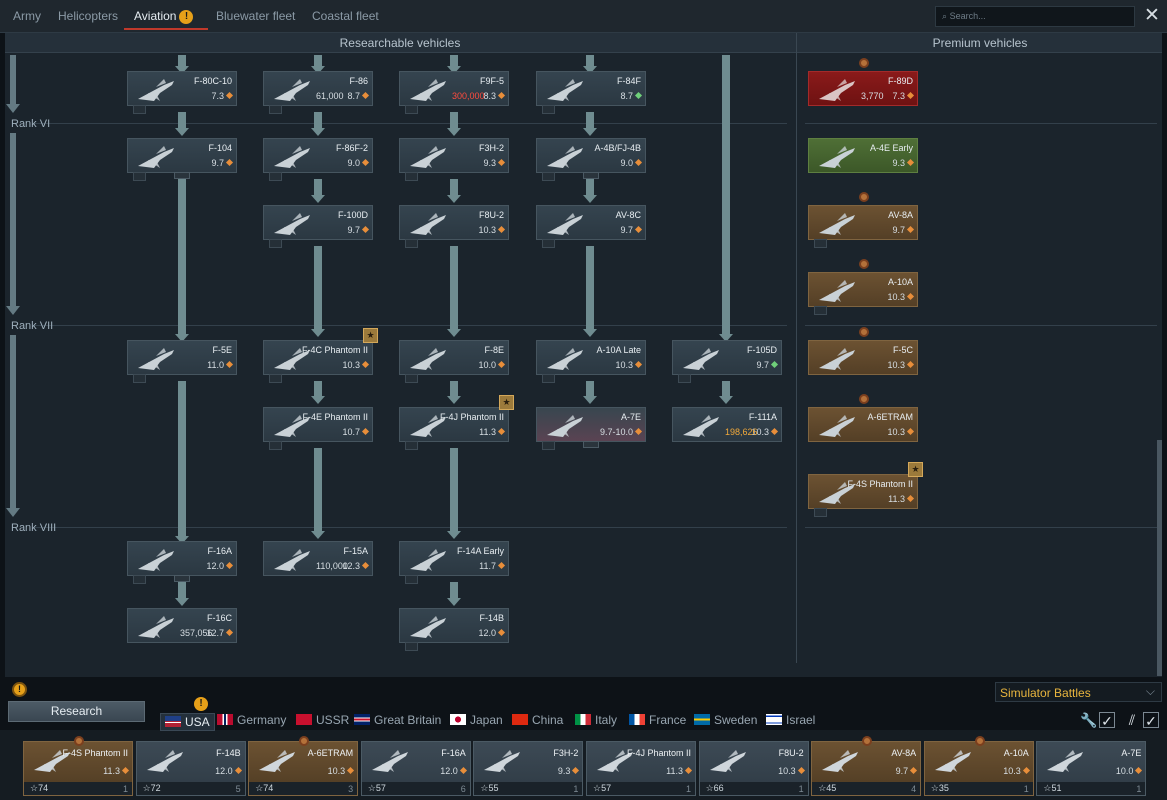  Describe the element at coordinates (476, 720) in the screenshot. I see `nation-tab-japan: Japan` at that location.